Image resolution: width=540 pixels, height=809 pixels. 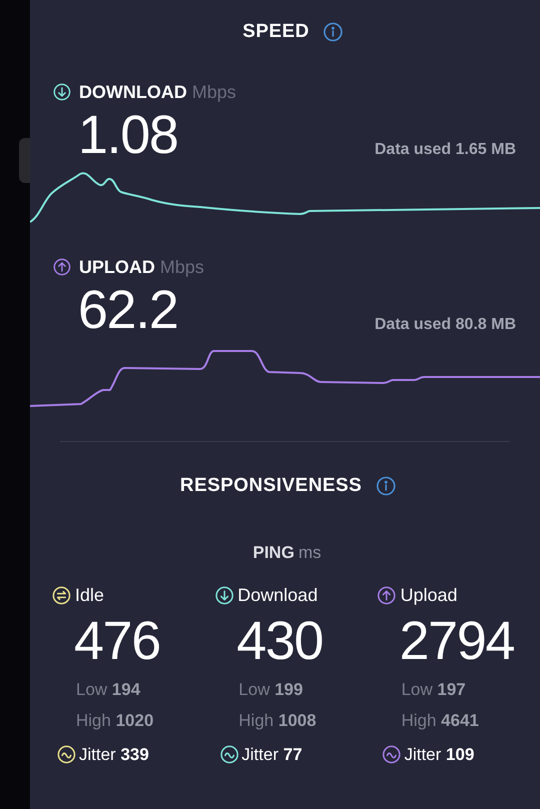 I want to click on ping-label: PING, so click(x=273, y=553).